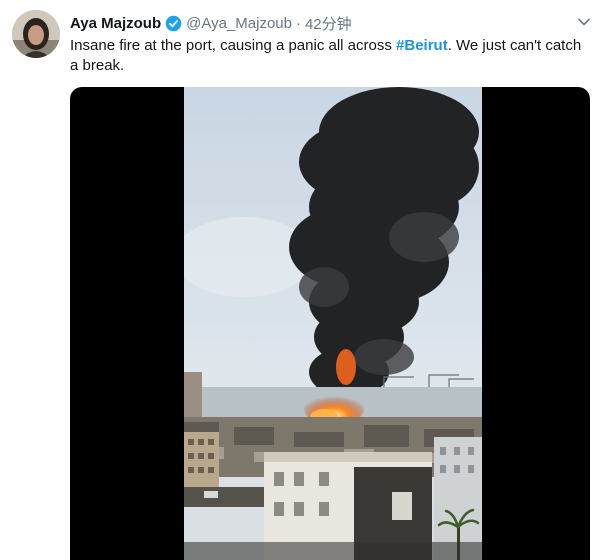  I want to click on hashtag-link: #Beirut, so click(422, 45).